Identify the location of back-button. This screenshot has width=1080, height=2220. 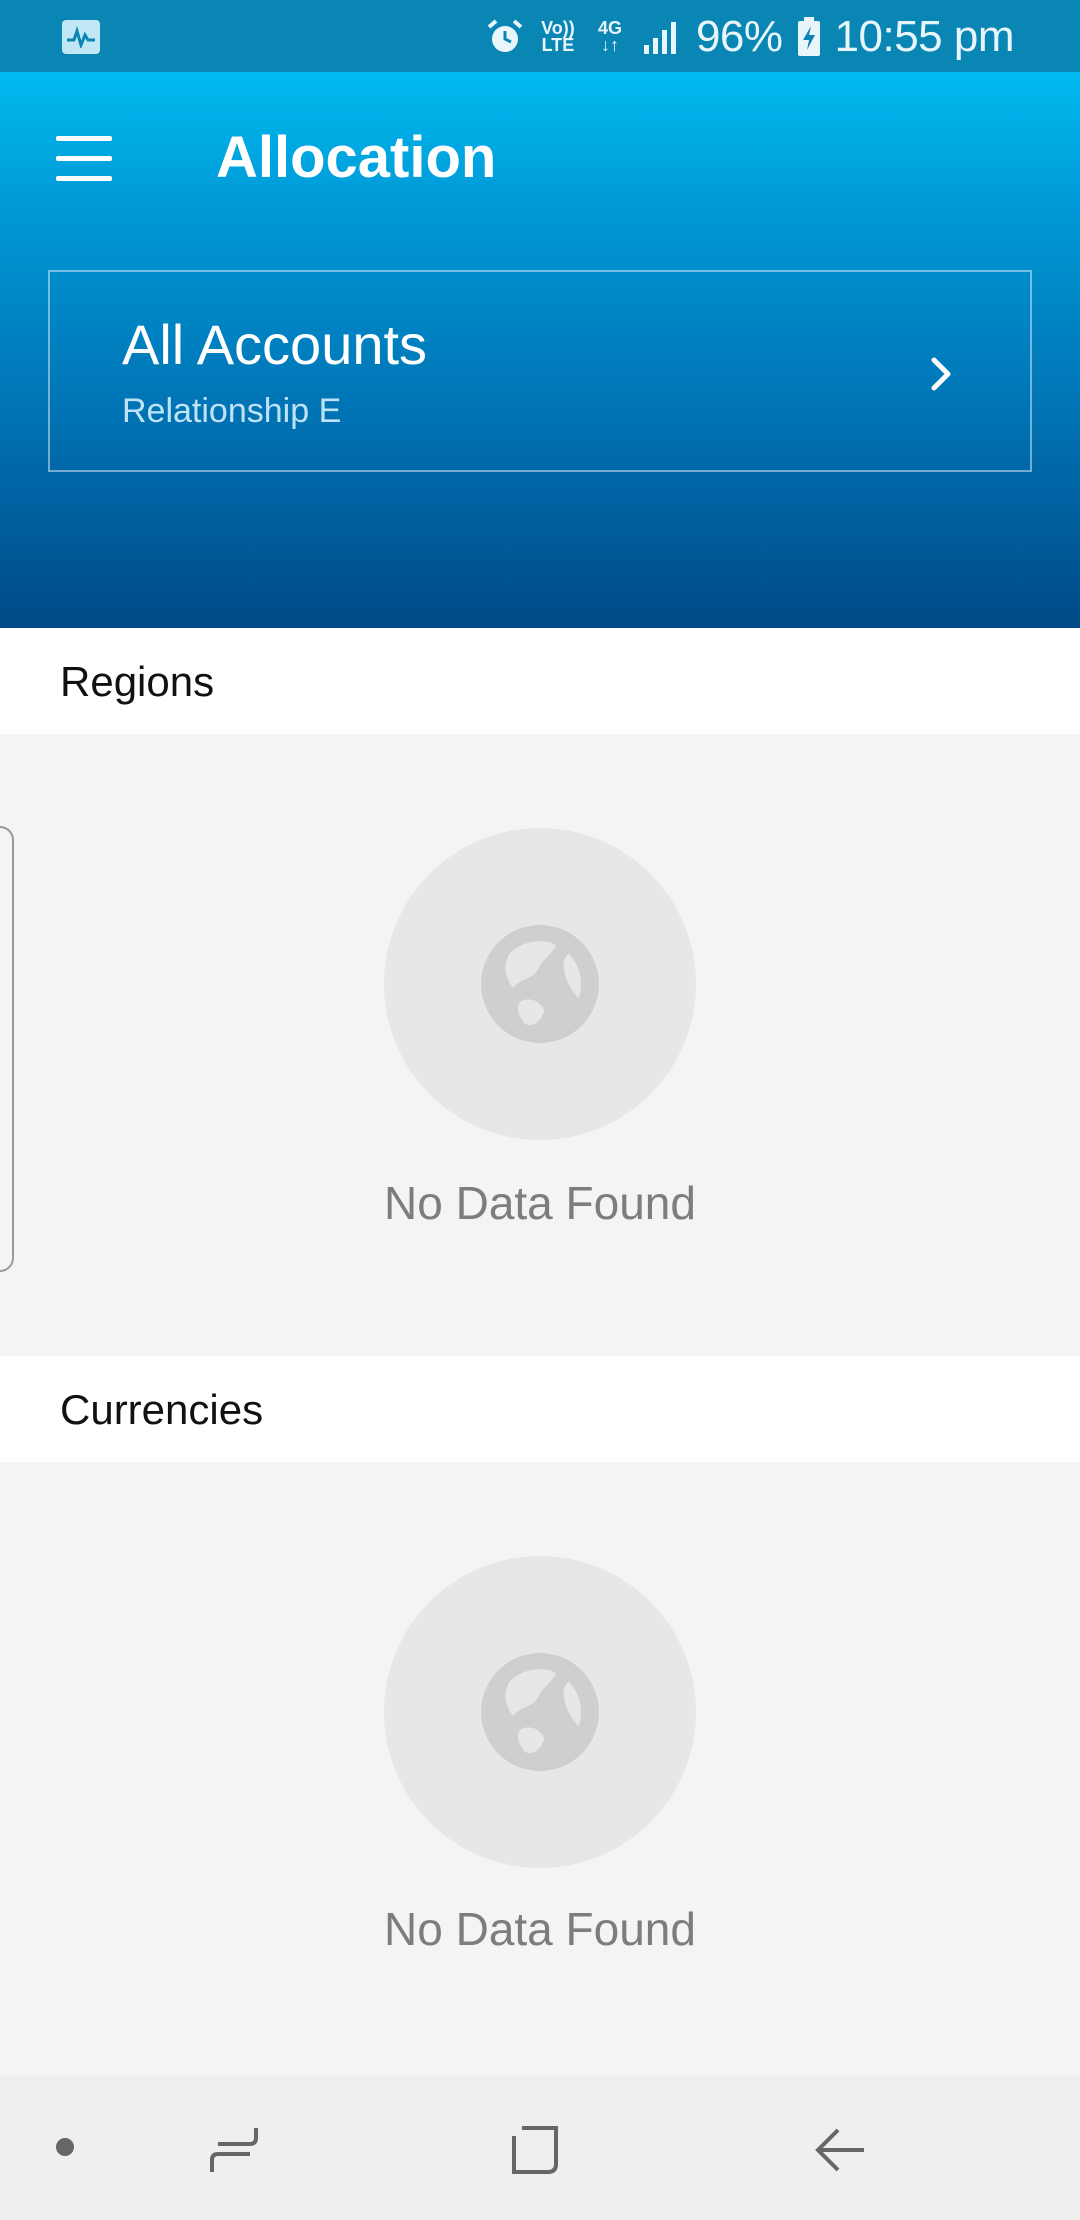
(840, 2150).